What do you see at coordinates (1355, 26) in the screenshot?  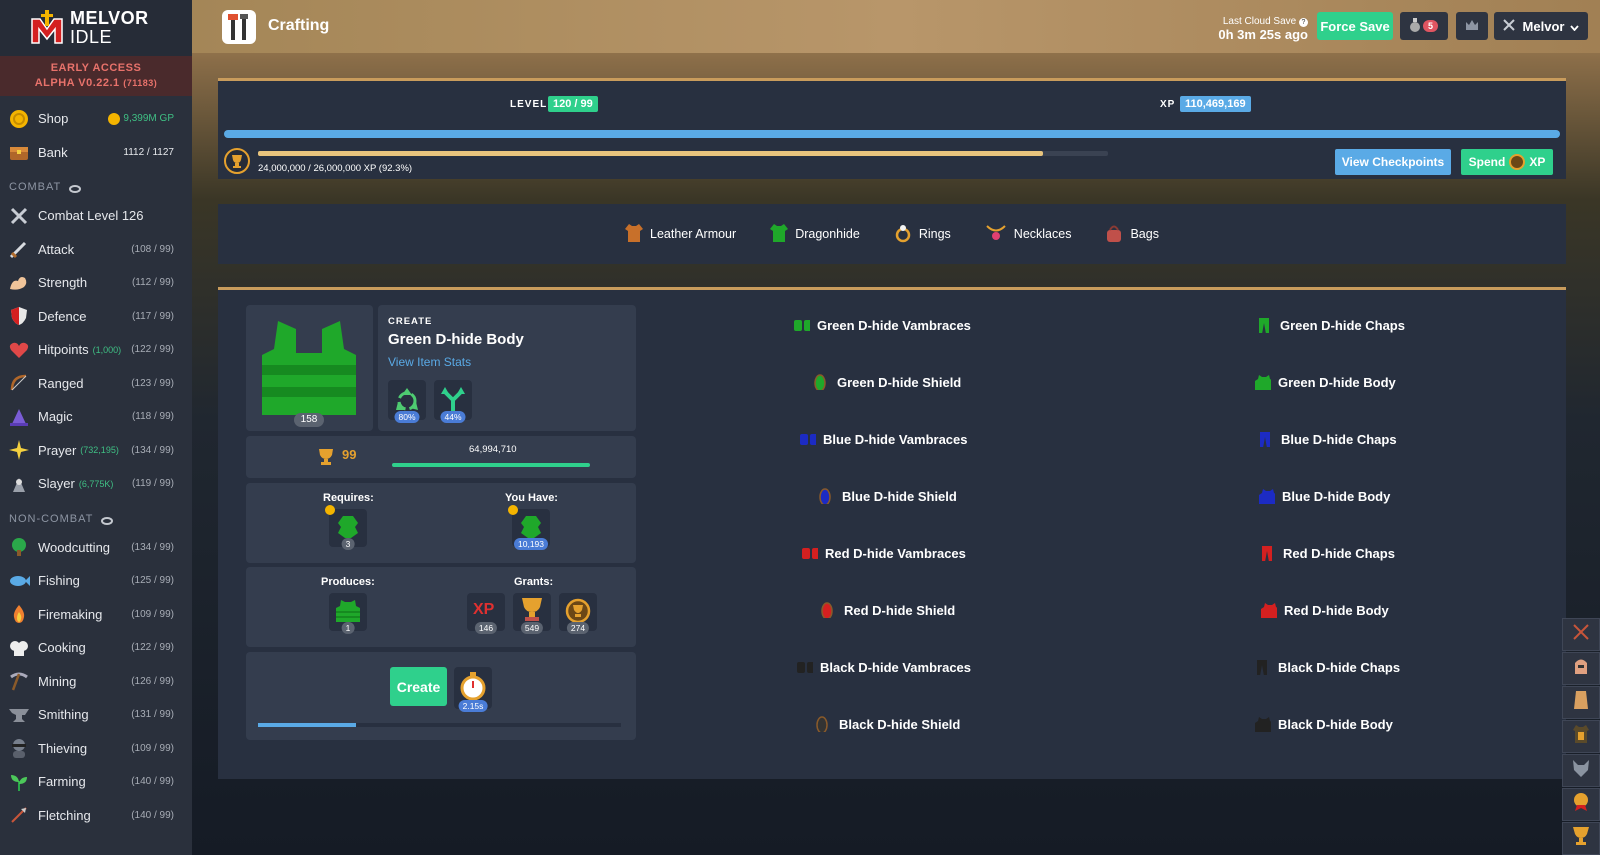 I see `force-save-button: Force Save` at bounding box center [1355, 26].